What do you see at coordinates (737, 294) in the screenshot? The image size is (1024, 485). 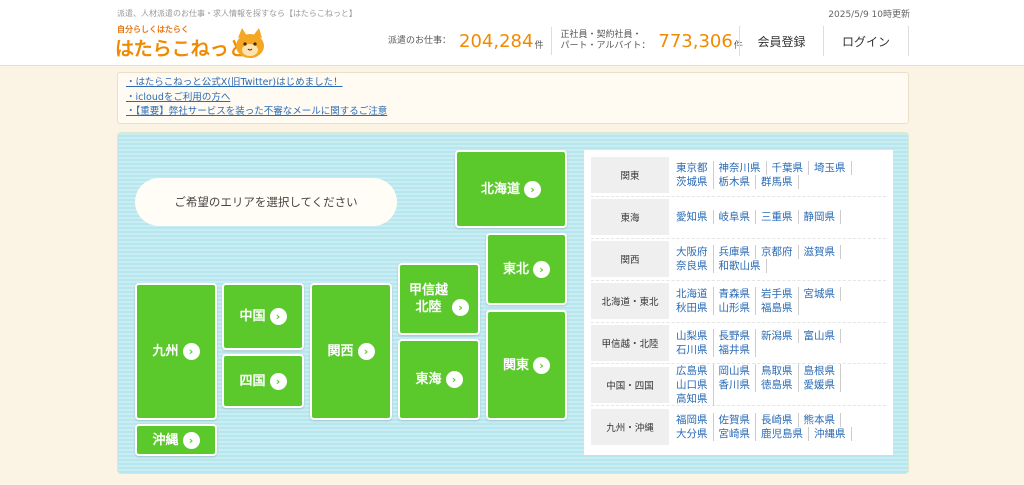 I see `prefecture-link: 青森県` at bounding box center [737, 294].